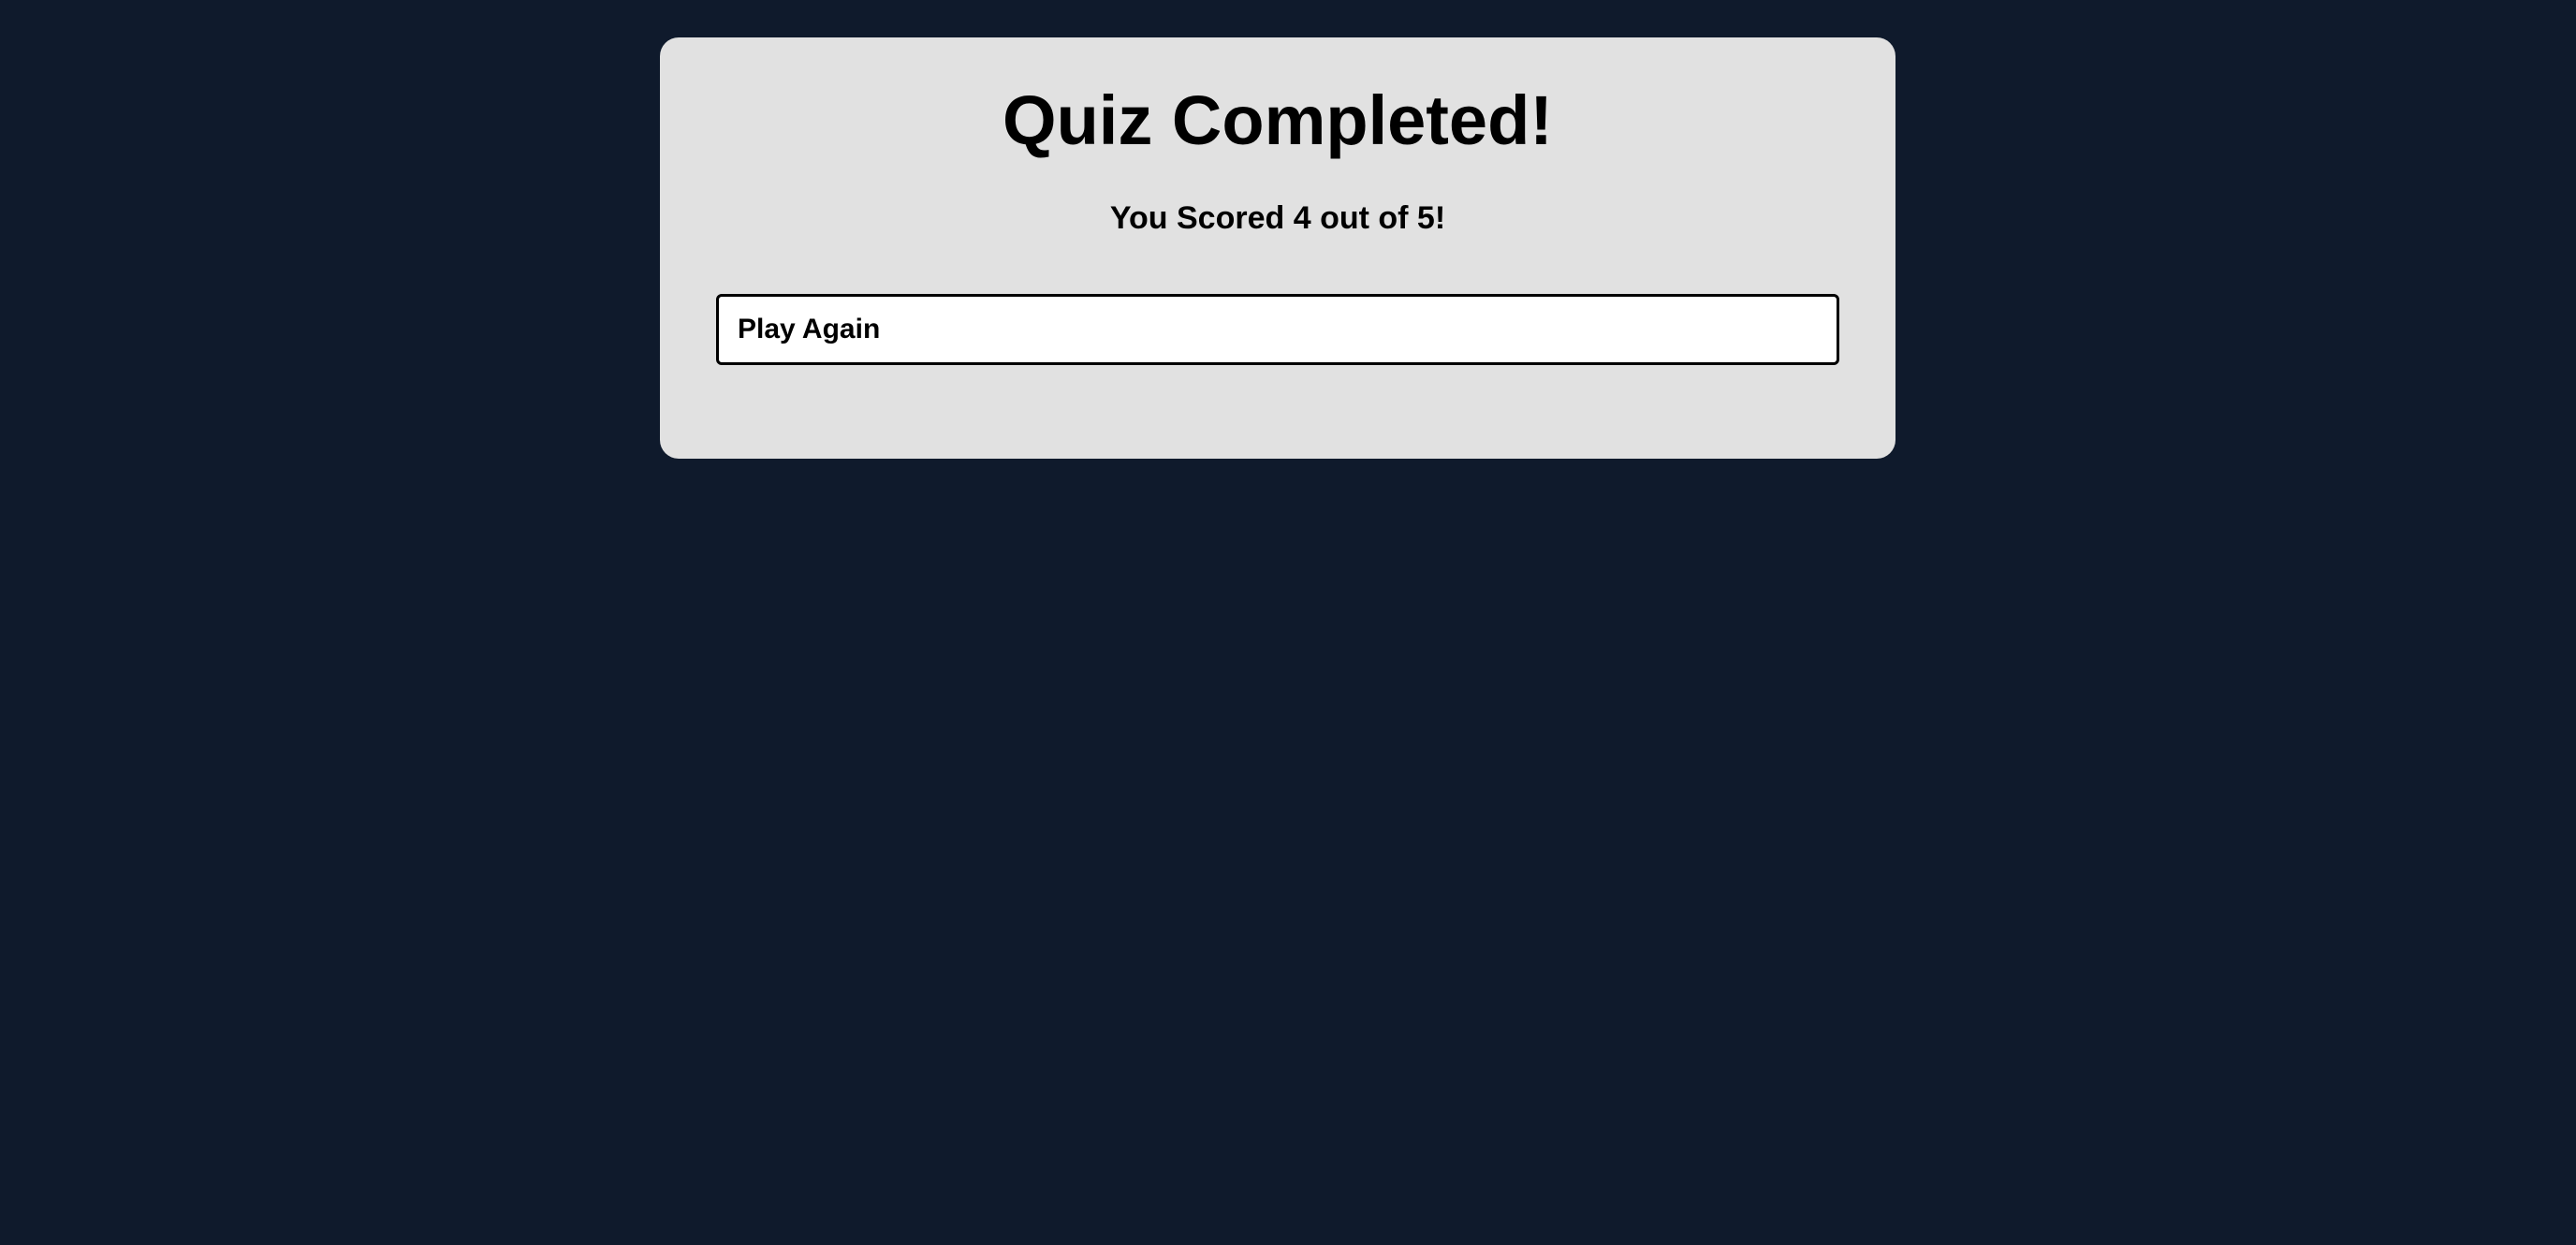 The image size is (2576, 1245). Describe the element at coordinates (1277, 218) in the screenshot. I see `score-text: You Scored 4 out of 5!` at that location.